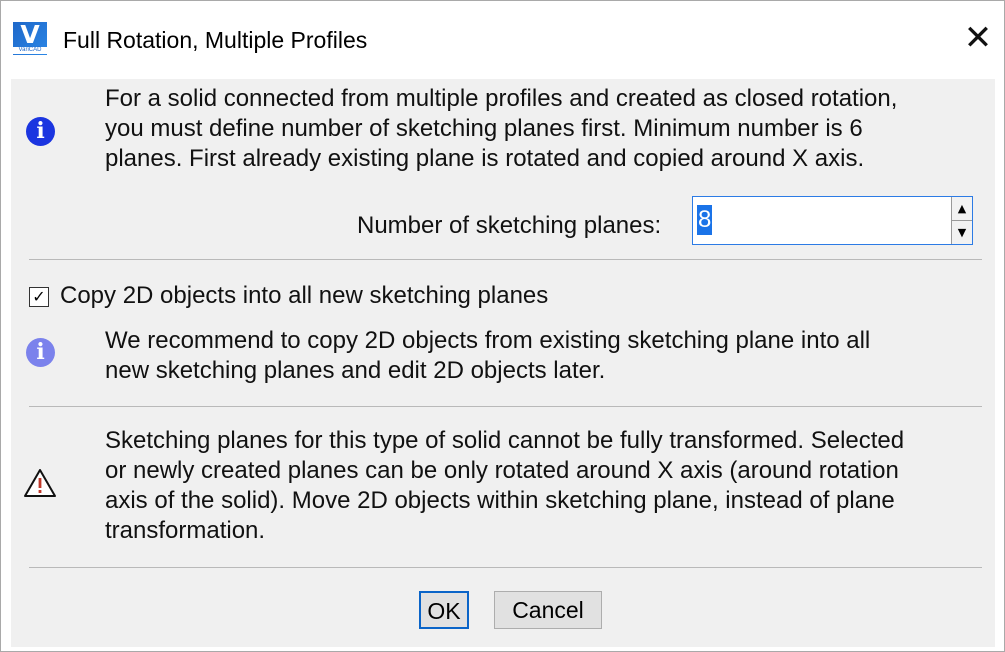 This screenshot has height=652, width=1005. Describe the element at coordinates (444, 610) in the screenshot. I see `ok-button: OK` at that location.